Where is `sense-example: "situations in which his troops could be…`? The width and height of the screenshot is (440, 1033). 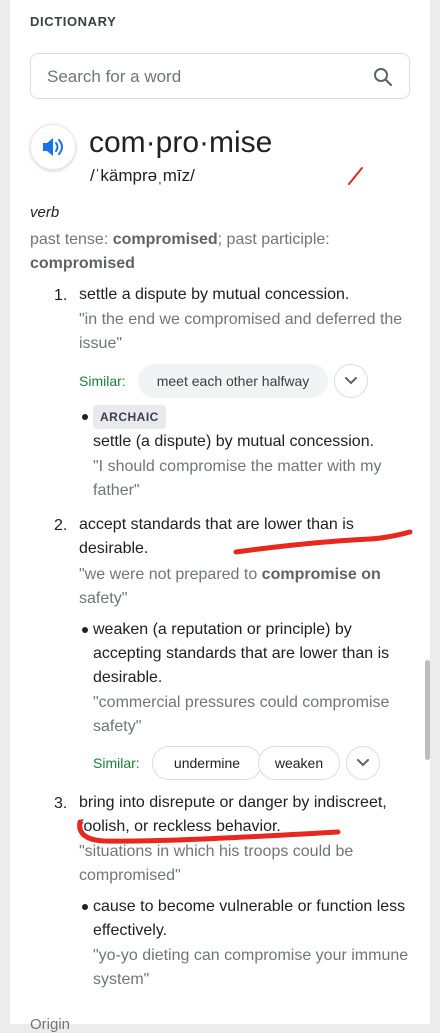 sense-example: "situations in which his troops could be… is located at coordinates (216, 863).